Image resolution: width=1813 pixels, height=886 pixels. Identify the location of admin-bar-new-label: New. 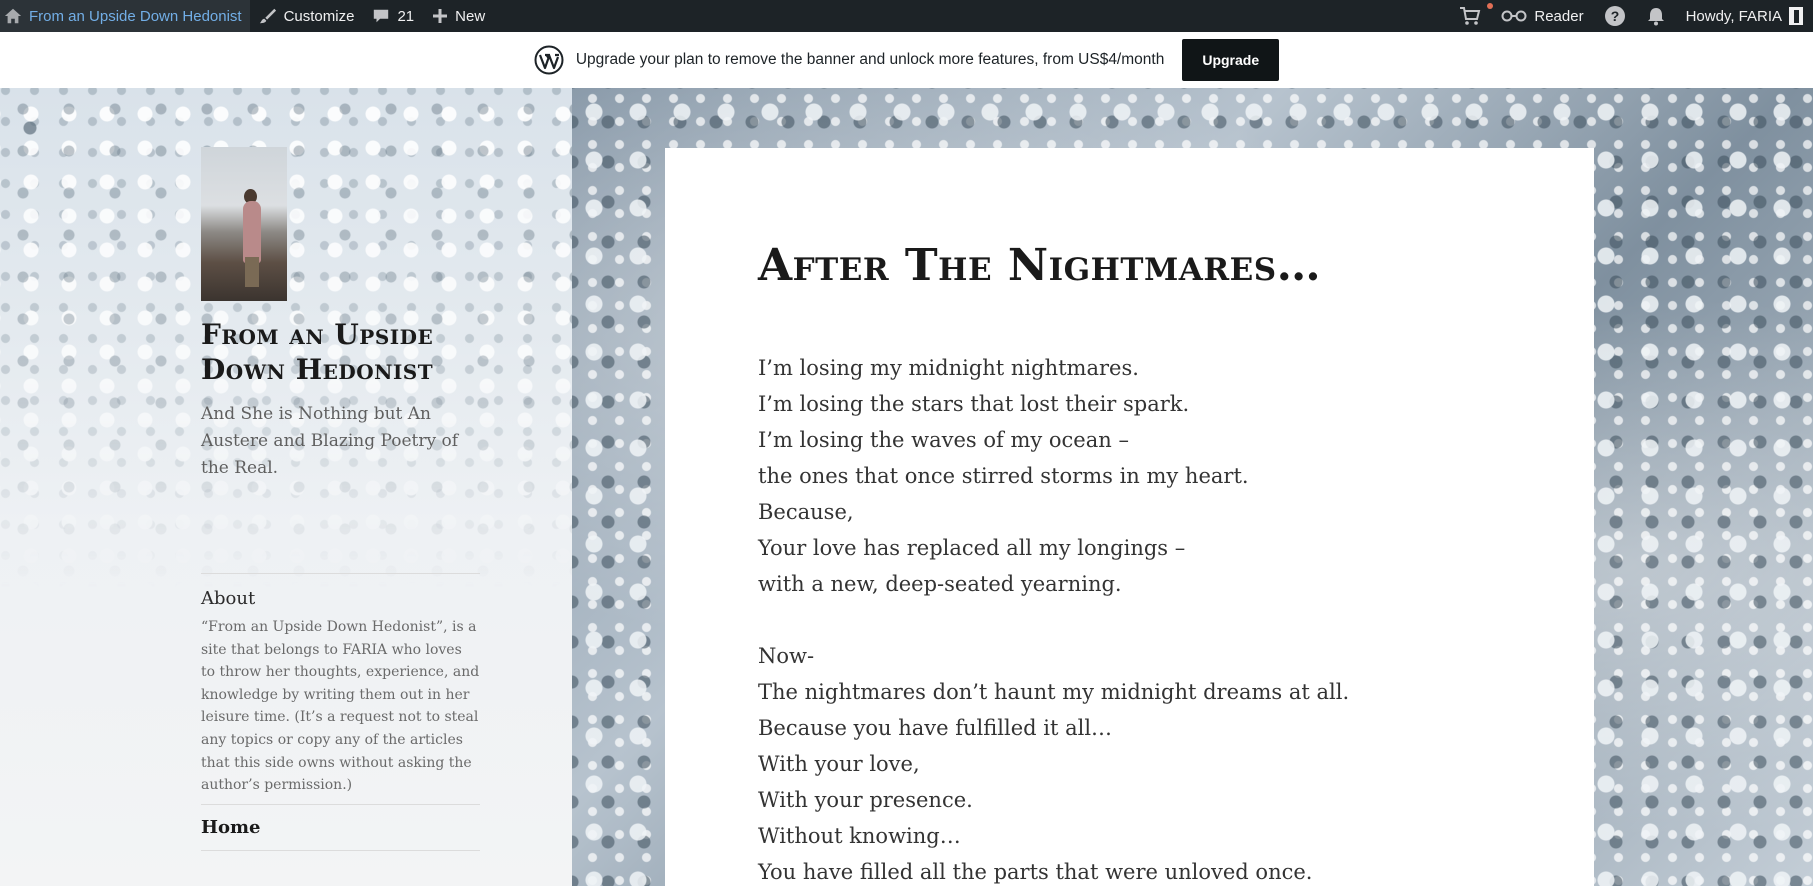
(470, 16).